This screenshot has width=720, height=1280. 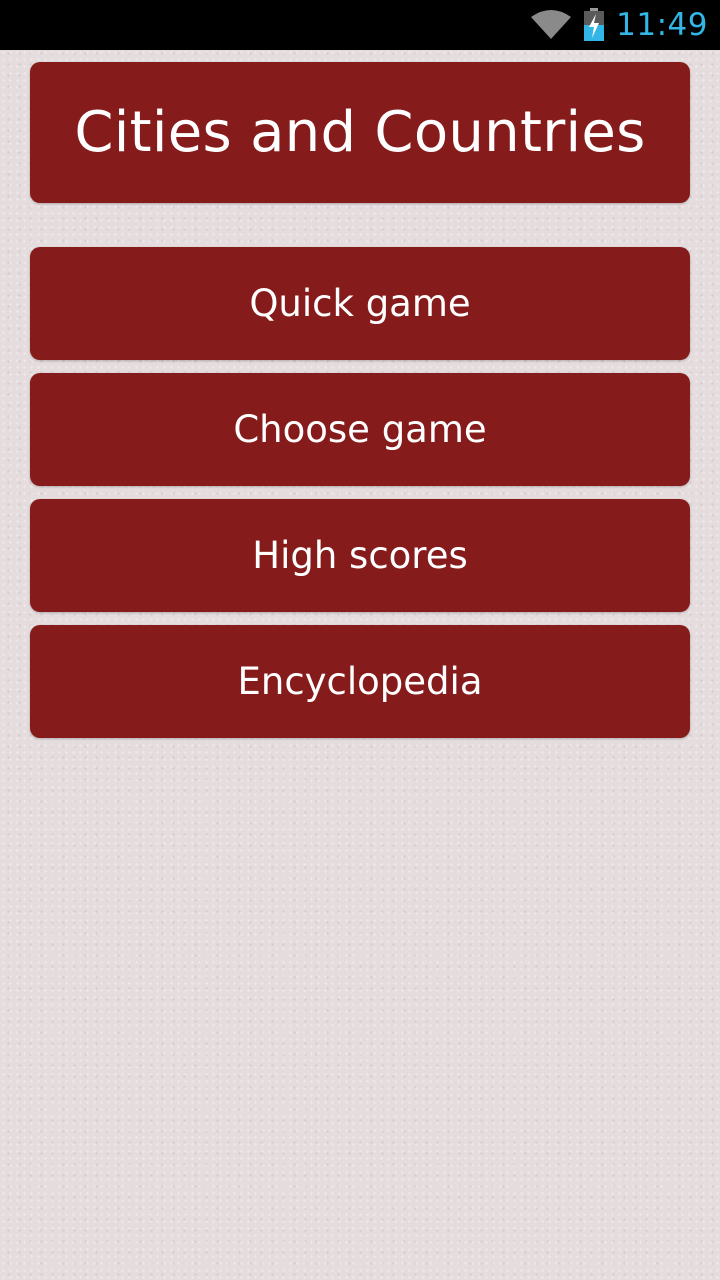 What do you see at coordinates (360, 555) in the screenshot?
I see `high-scores-button: High scores` at bounding box center [360, 555].